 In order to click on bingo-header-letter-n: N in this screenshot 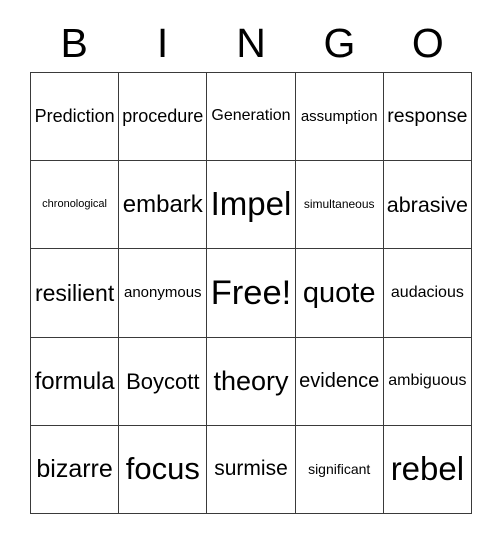, I will do `click(251, 42)`.